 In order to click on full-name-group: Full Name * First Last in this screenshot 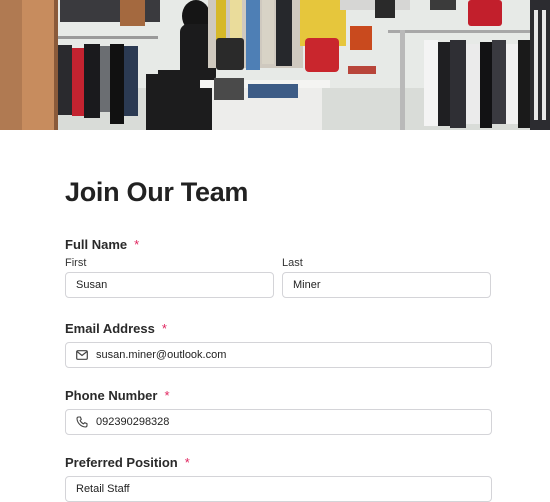, I will do `click(278, 267)`.